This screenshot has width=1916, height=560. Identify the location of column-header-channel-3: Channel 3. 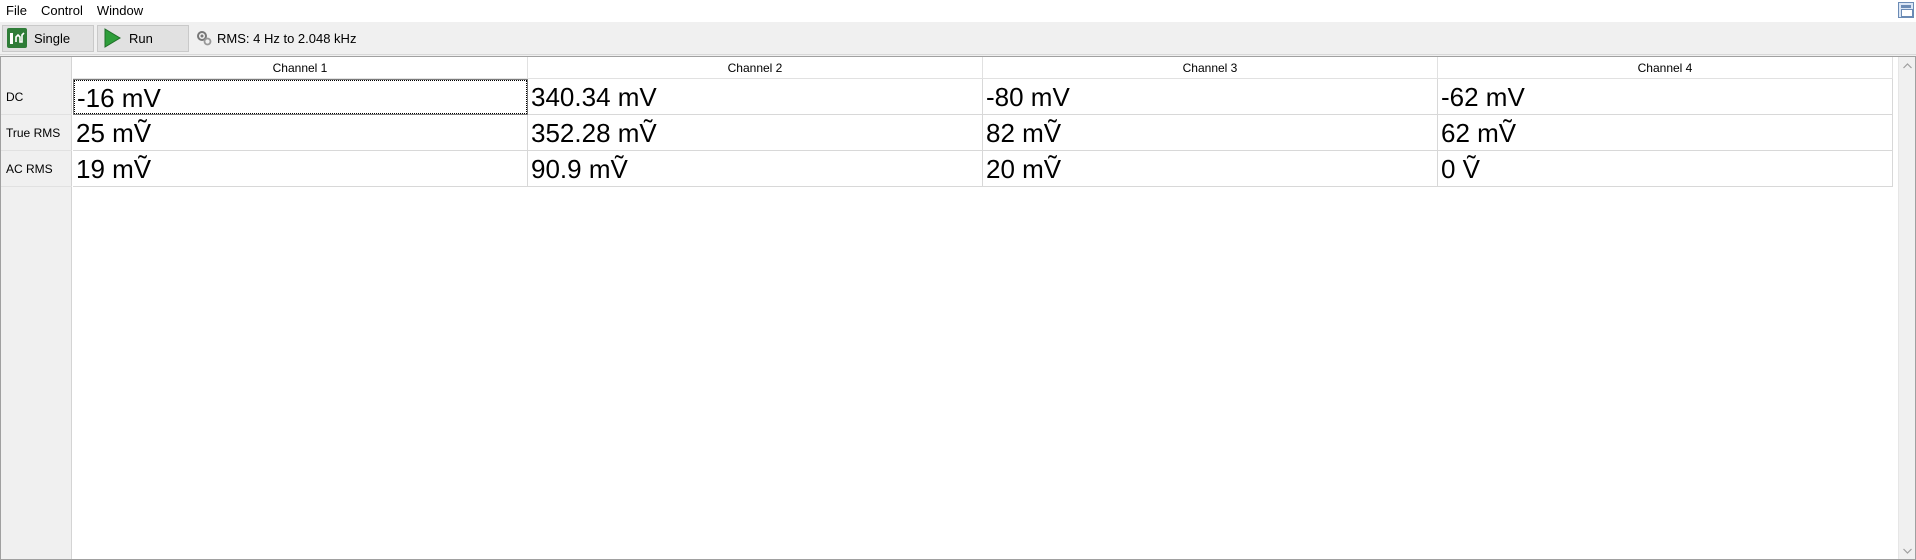
(1210, 68).